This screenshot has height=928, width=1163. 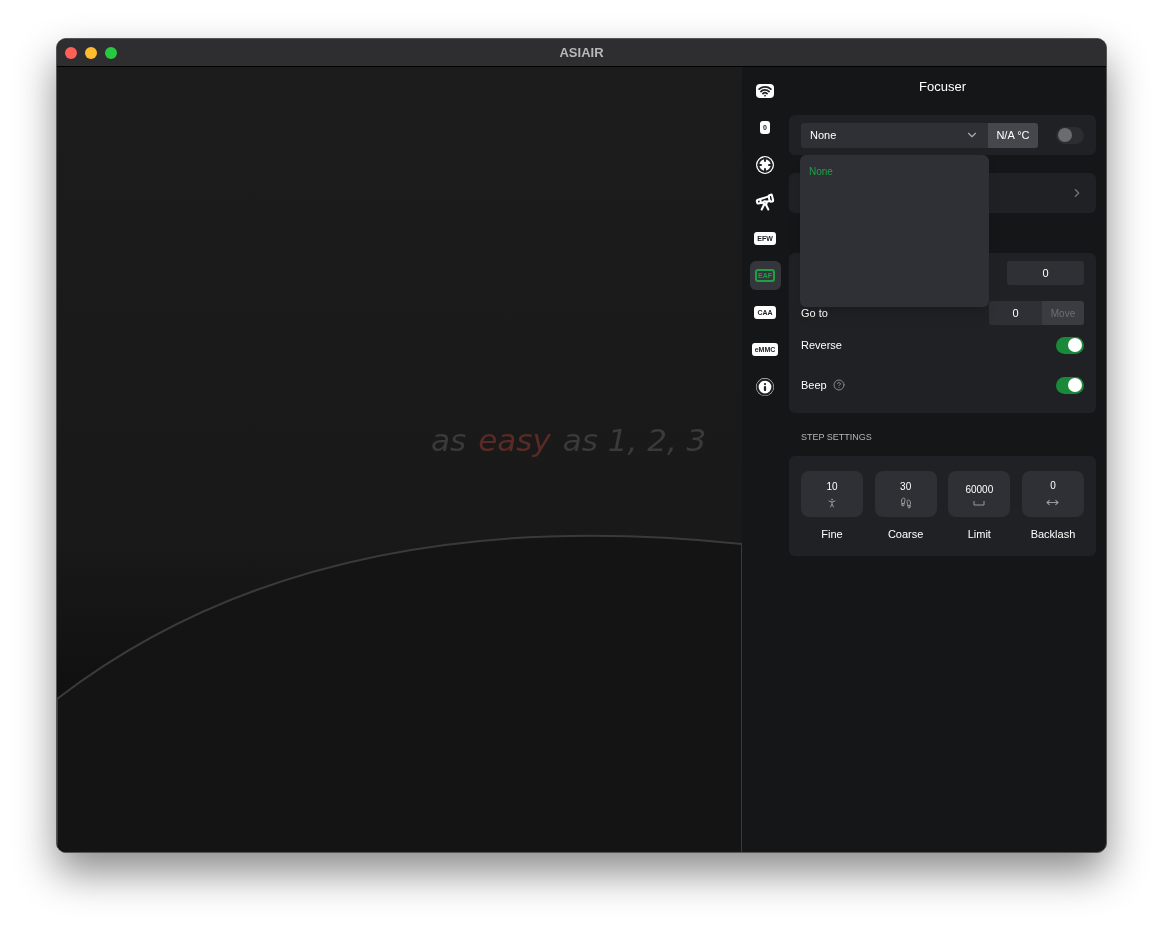 I want to click on help-icon, so click(x=838, y=385).